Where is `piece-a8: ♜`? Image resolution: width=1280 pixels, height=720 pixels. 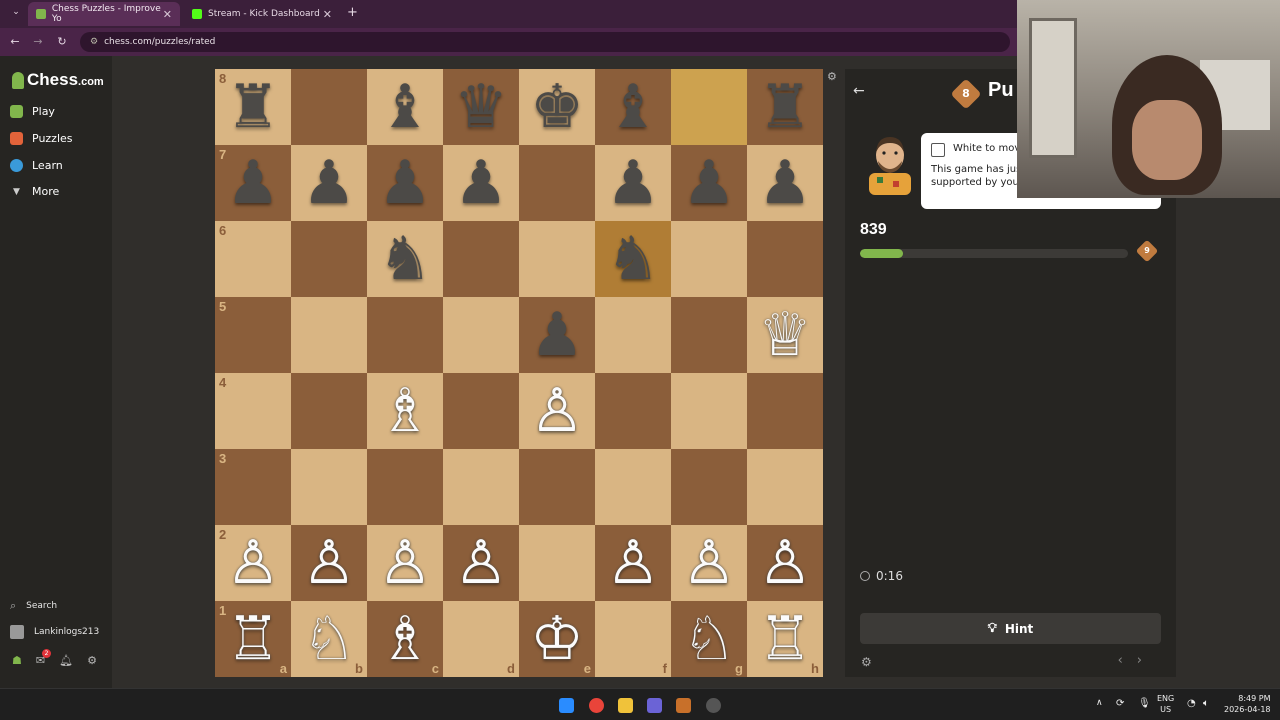 piece-a8: ♜ is located at coordinates (253, 107).